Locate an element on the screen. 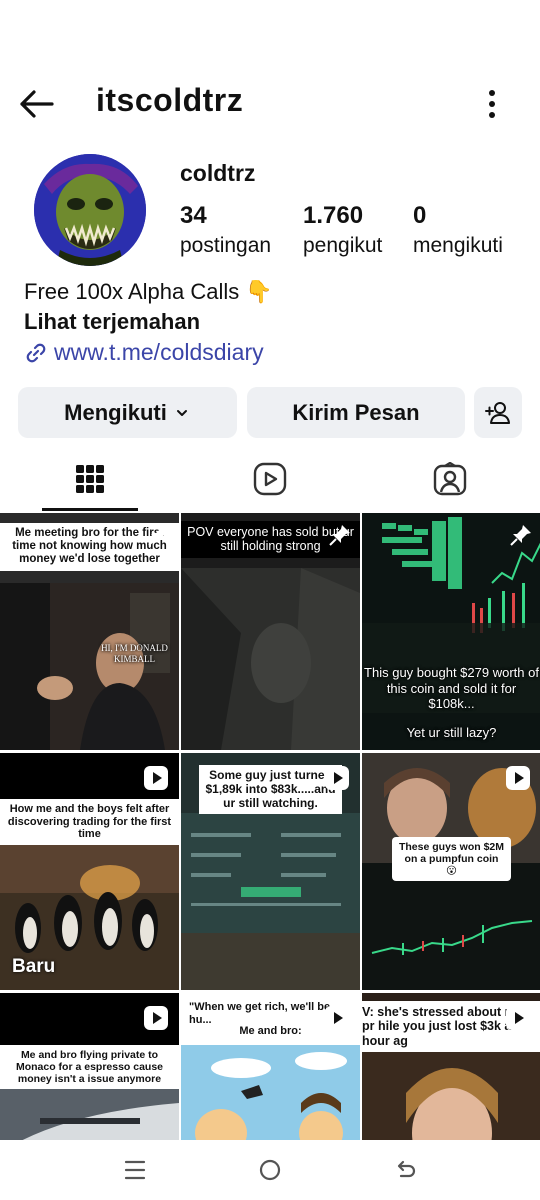 This screenshot has width=540, height=1200. bio-text: Free 100x Alpha Calls 👇 is located at coordinates (148, 291).